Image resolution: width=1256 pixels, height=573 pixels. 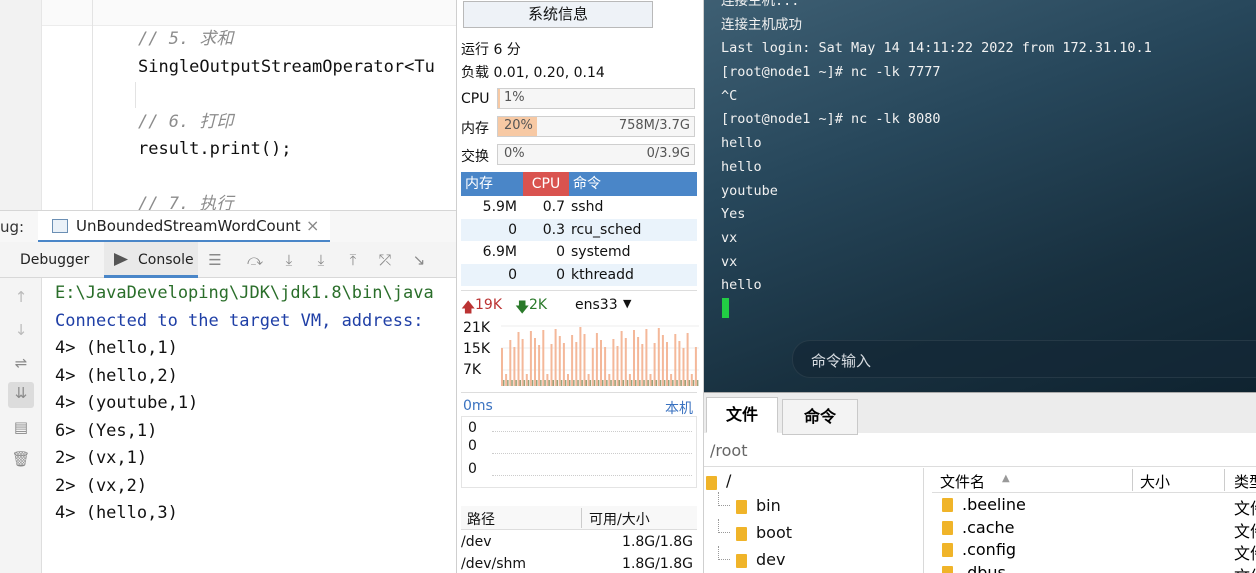 I want to click on net-down: 2K, so click(x=538, y=305).